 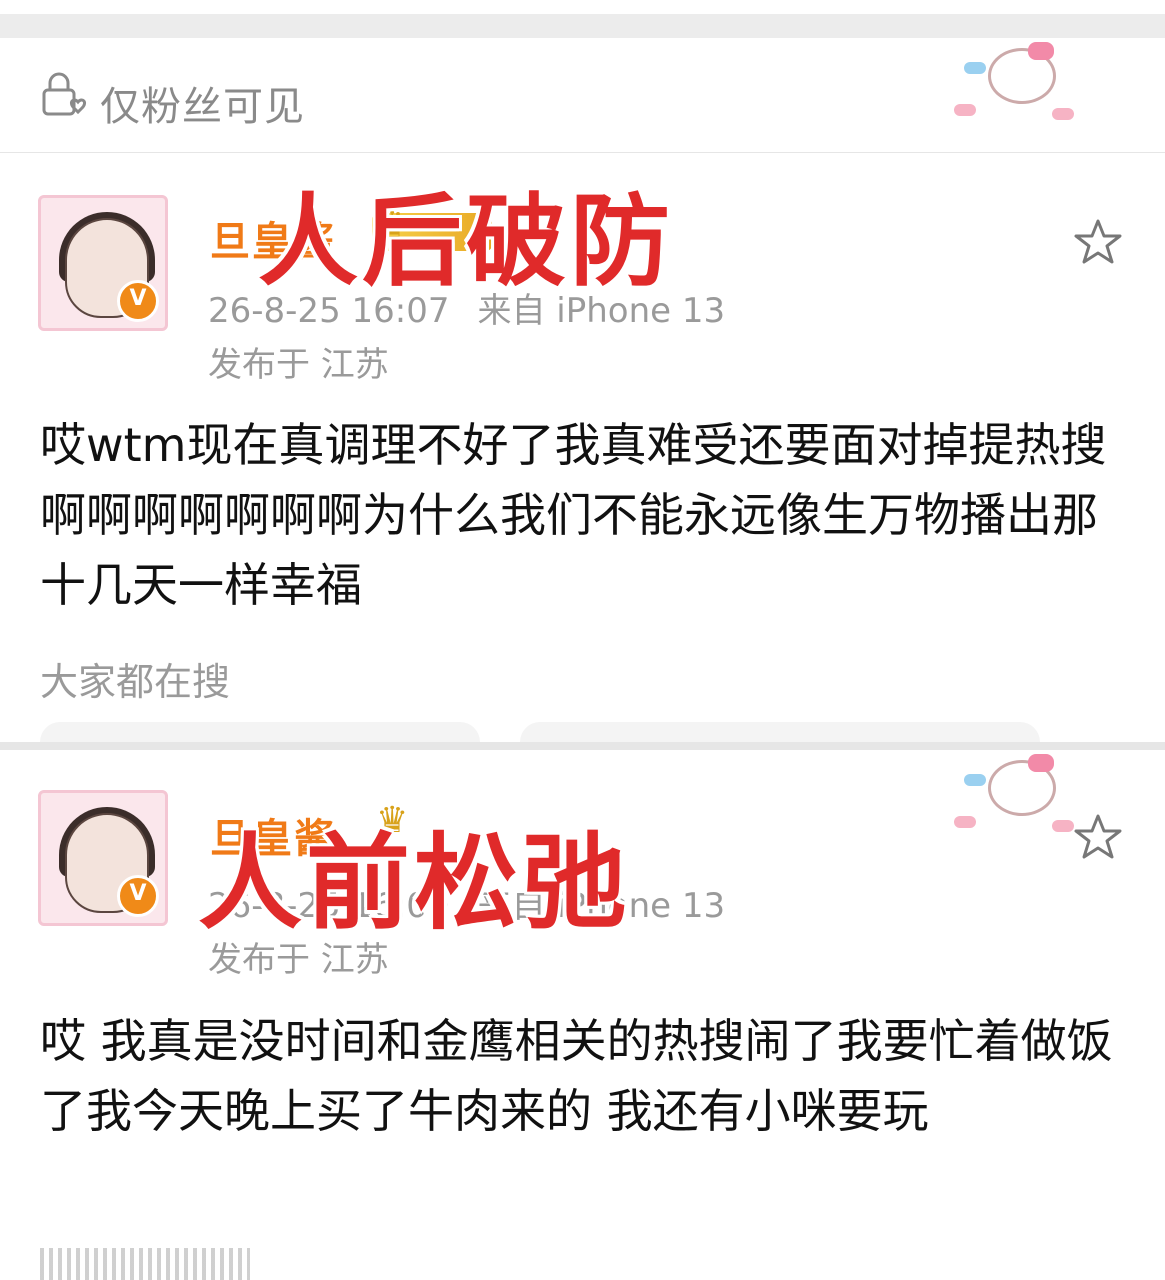 What do you see at coordinates (298, 365) in the screenshot?
I see `post-region: 发布于 江苏` at bounding box center [298, 365].